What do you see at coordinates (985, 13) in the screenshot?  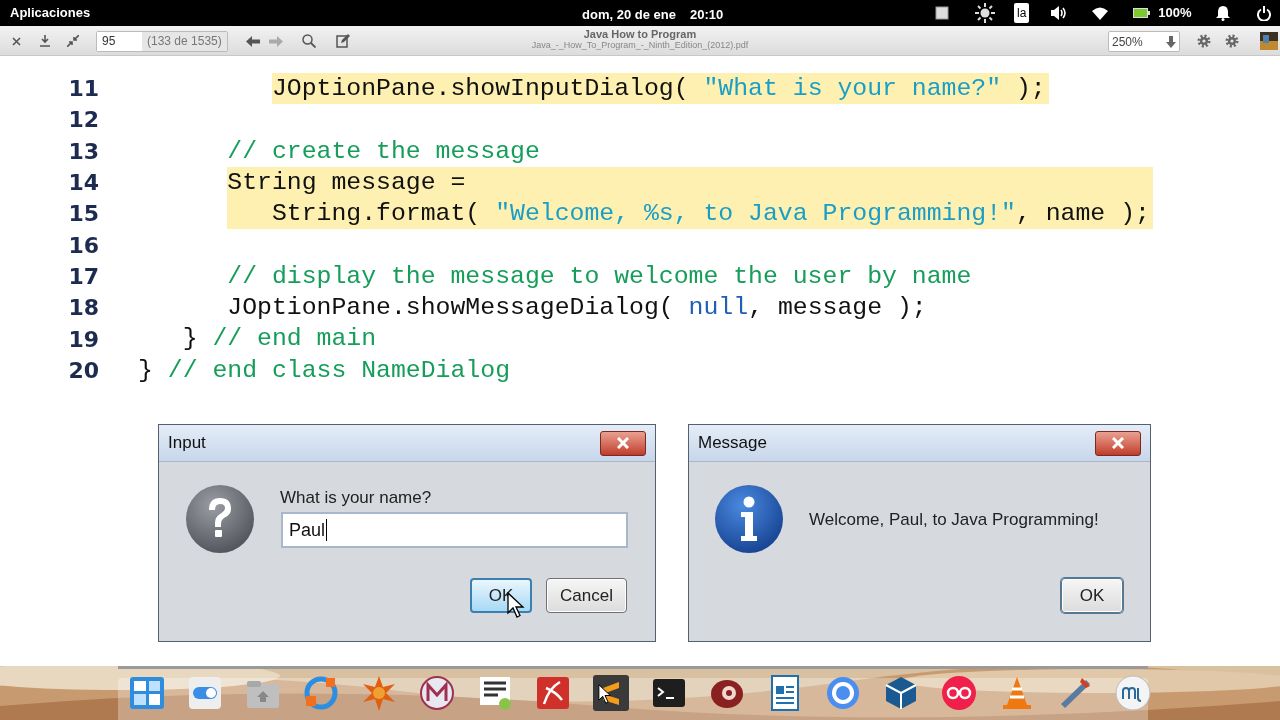 I see `brightness-icon` at bounding box center [985, 13].